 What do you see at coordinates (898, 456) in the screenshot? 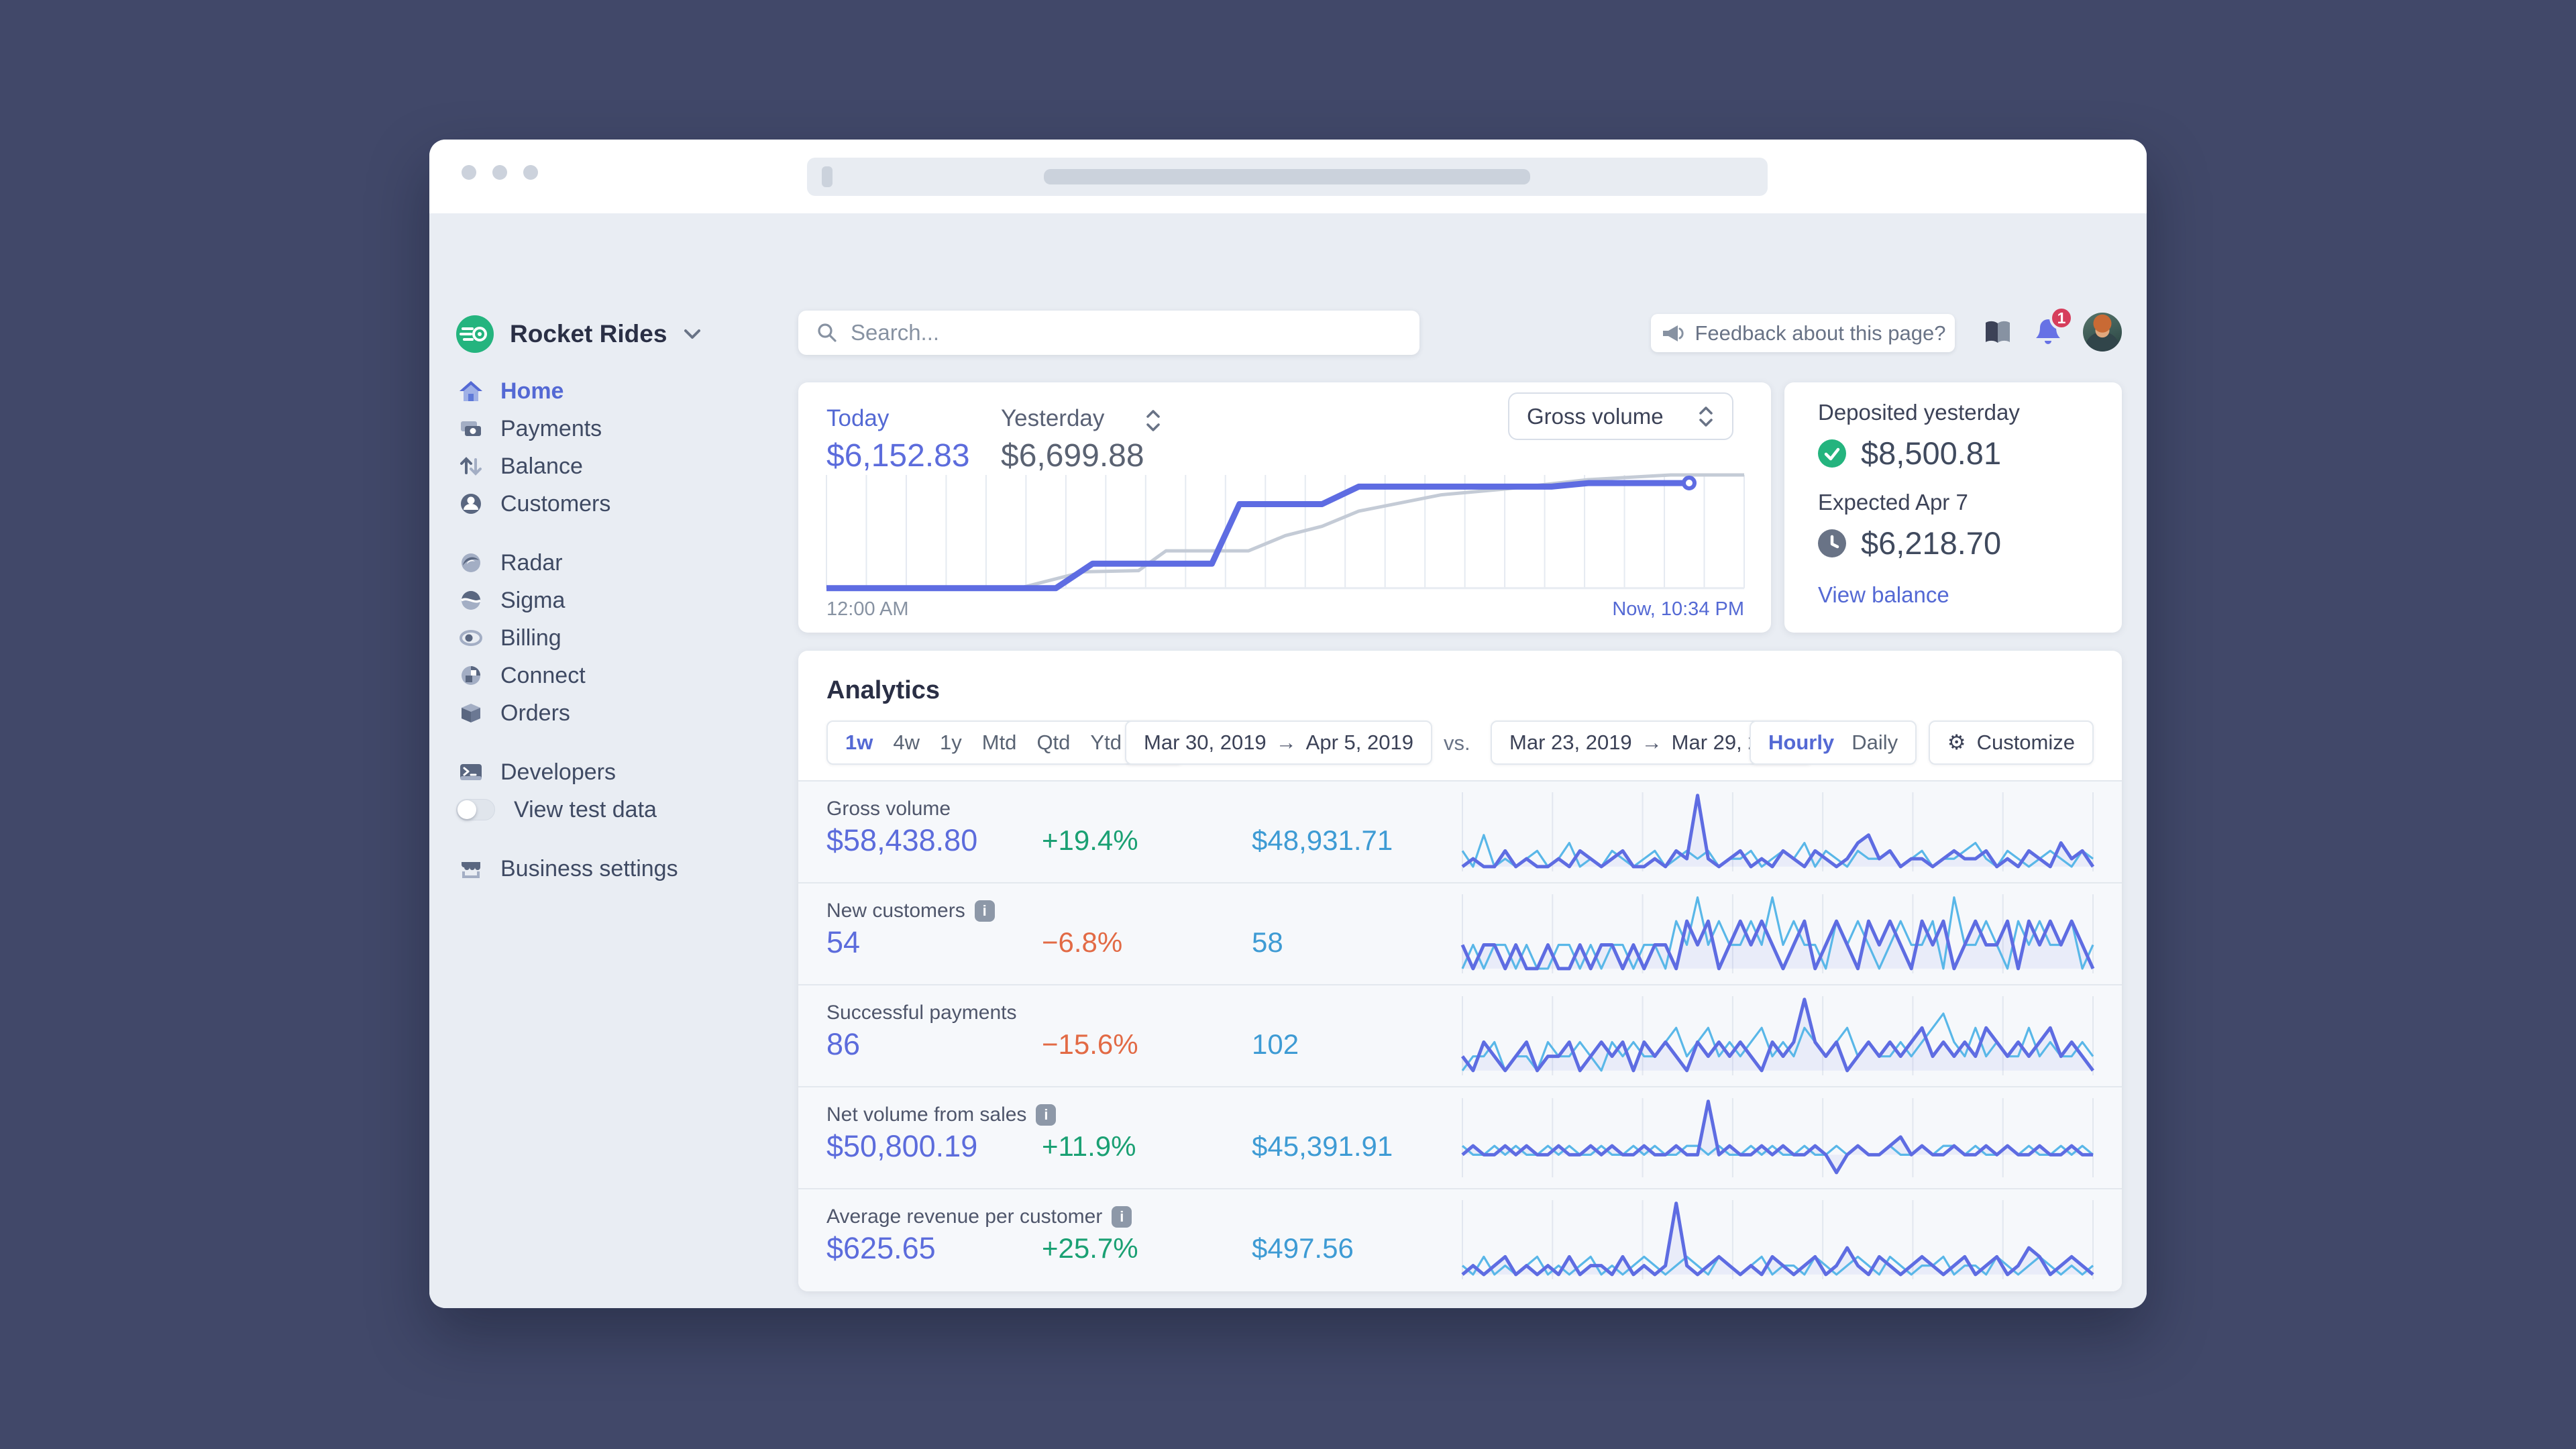
I see `today-value: $6,152.83` at bounding box center [898, 456].